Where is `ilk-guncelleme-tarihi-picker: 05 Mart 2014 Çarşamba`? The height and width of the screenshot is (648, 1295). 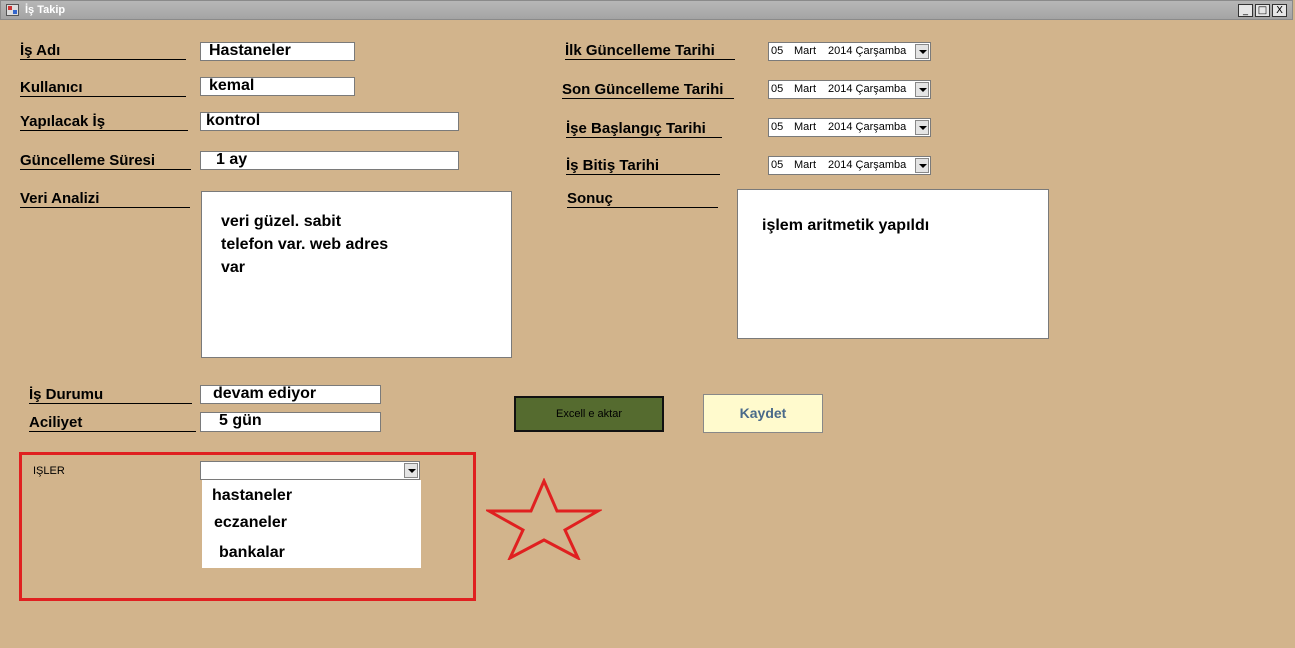 ilk-guncelleme-tarihi-picker: 05 Mart 2014 Çarşamba is located at coordinates (849, 51).